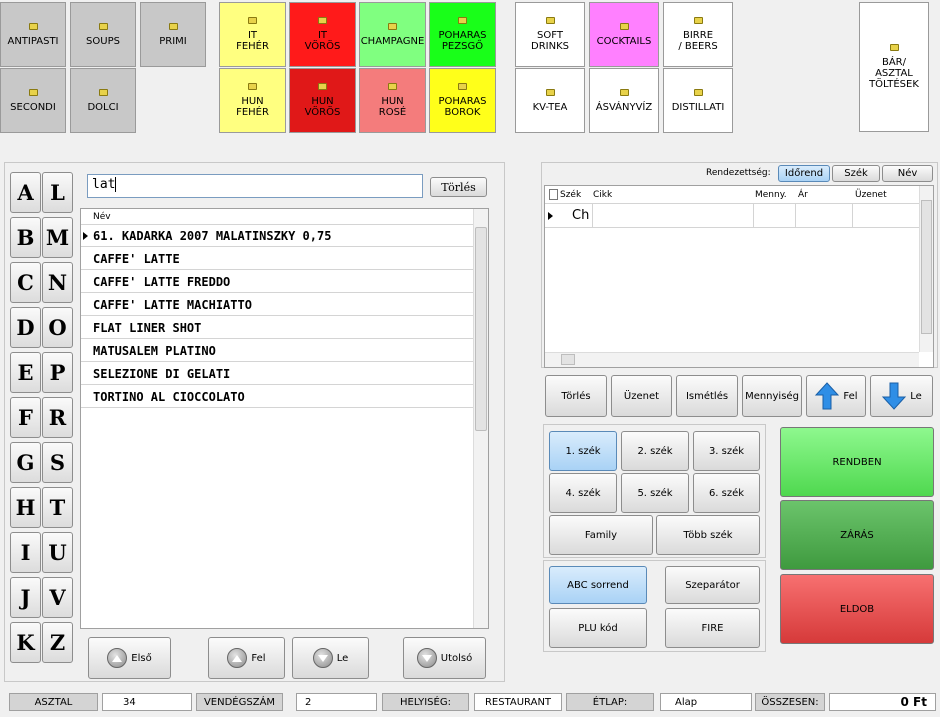 This screenshot has width=940, height=717. I want to click on close-button: ZÁRÁS, so click(857, 535).